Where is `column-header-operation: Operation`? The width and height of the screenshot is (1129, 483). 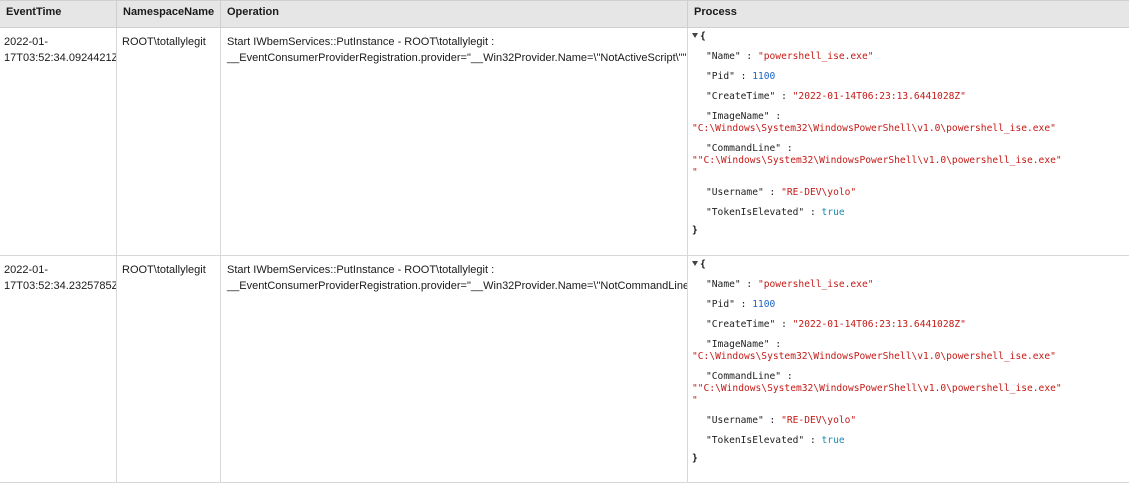
column-header-operation: Operation is located at coordinates (454, 14).